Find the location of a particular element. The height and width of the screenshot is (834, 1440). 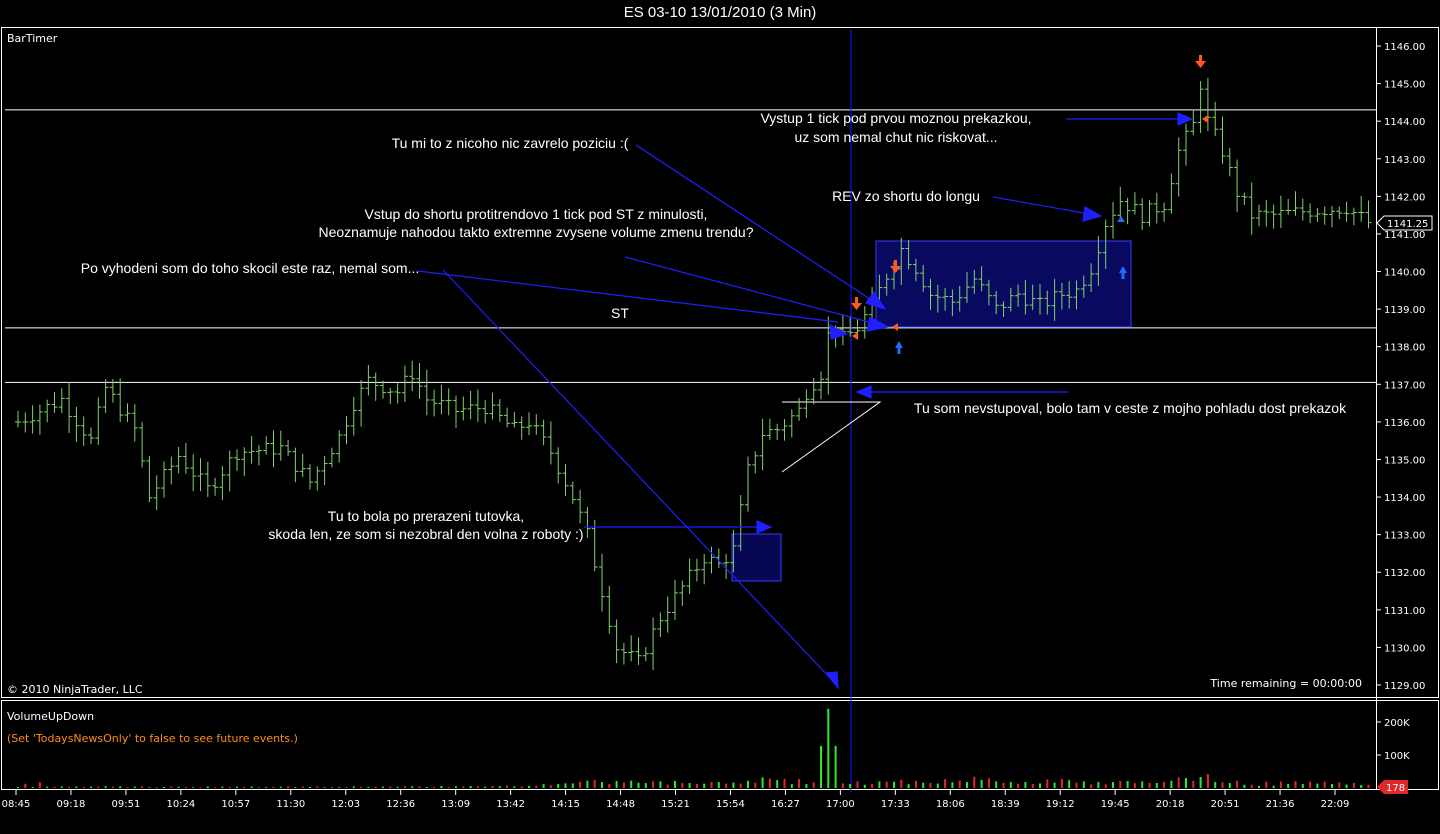

annotation-rev: REV zo shortu do longu is located at coordinates (906, 196).